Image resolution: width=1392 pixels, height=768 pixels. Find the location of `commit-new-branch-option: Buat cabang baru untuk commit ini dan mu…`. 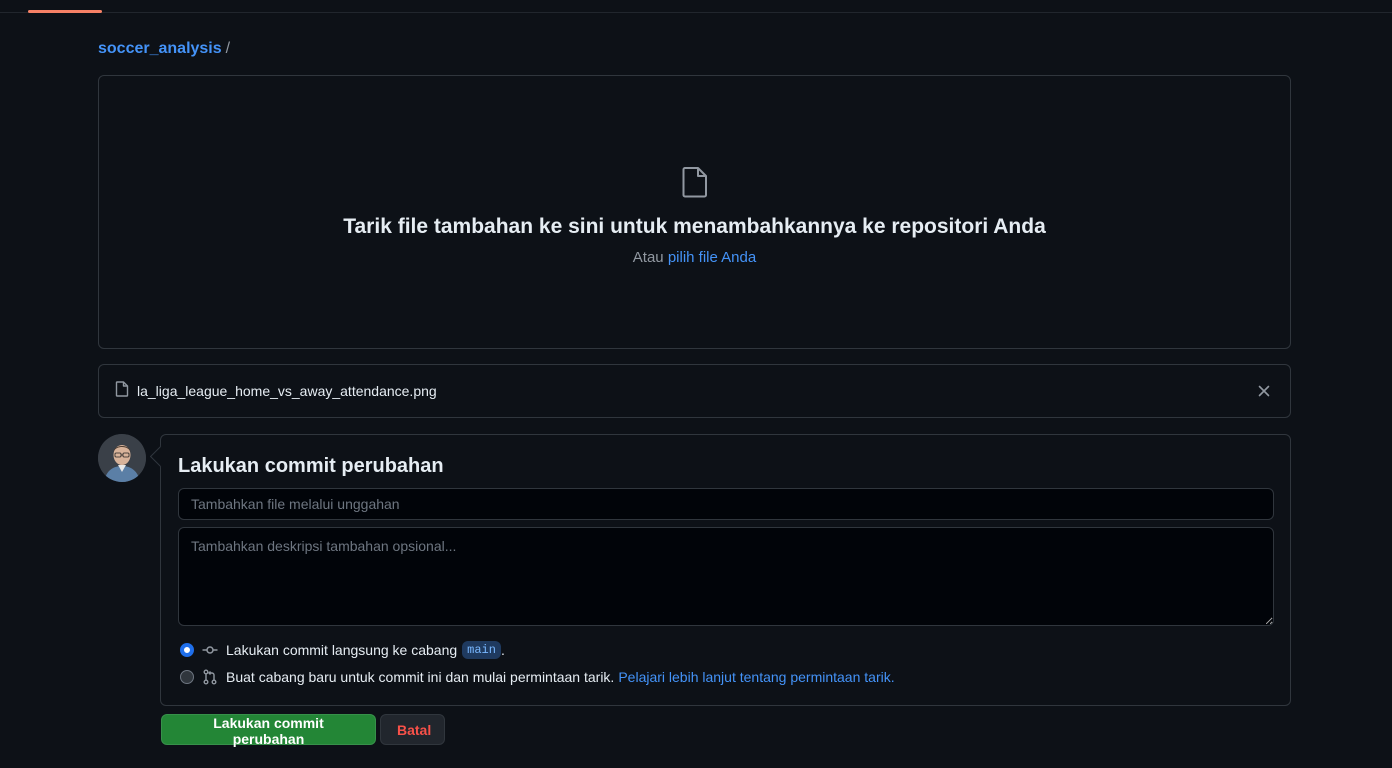

commit-new-branch-option: Buat cabang baru untuk commit ini dan mu… is located at coordinates (537, 677).